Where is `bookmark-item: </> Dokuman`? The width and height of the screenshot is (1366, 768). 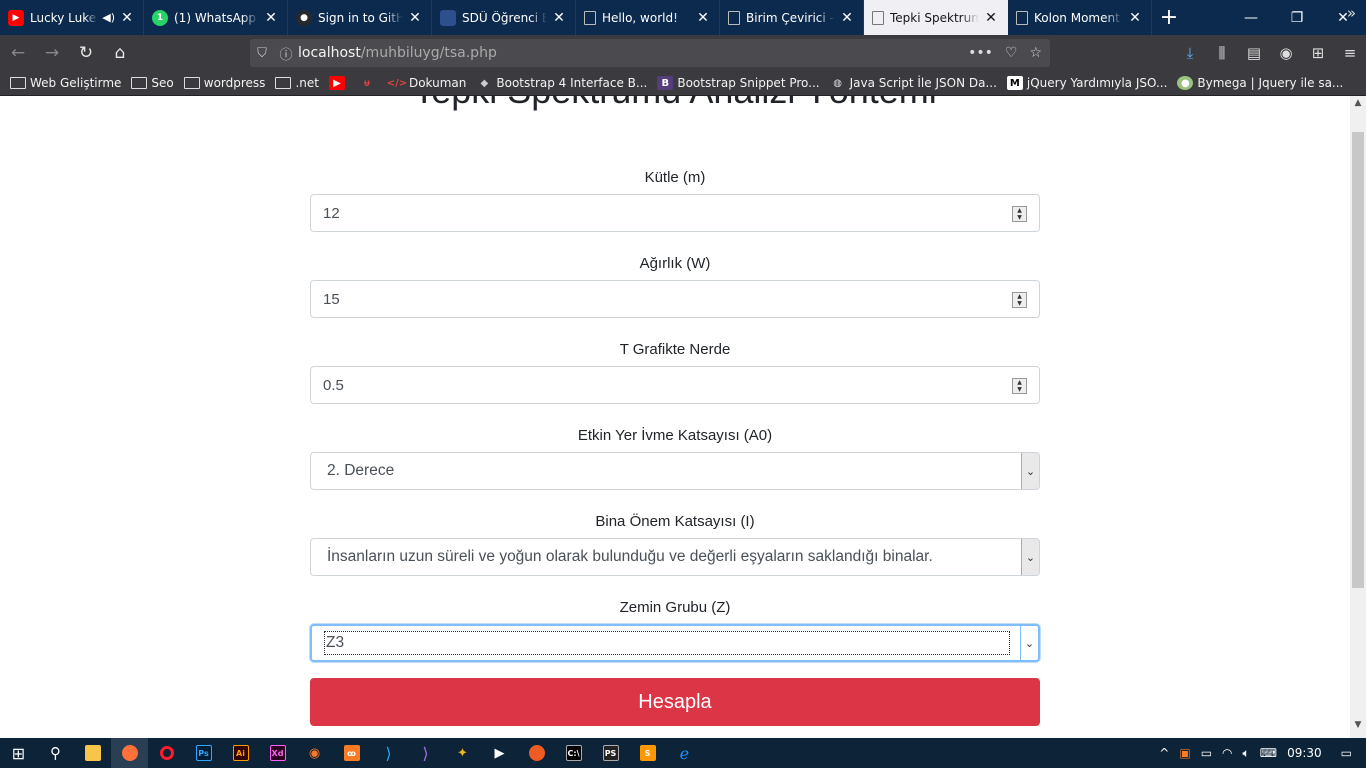 bookmark-item: </> Dokuman is located at coordinates (427, 83).